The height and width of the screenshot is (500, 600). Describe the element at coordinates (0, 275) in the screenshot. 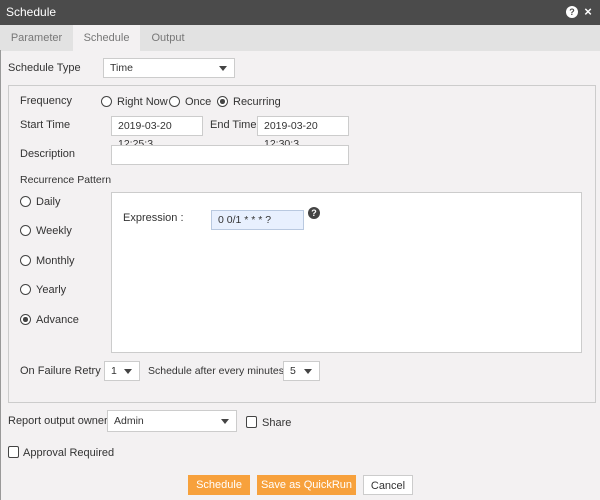

I see `divider` at that location.